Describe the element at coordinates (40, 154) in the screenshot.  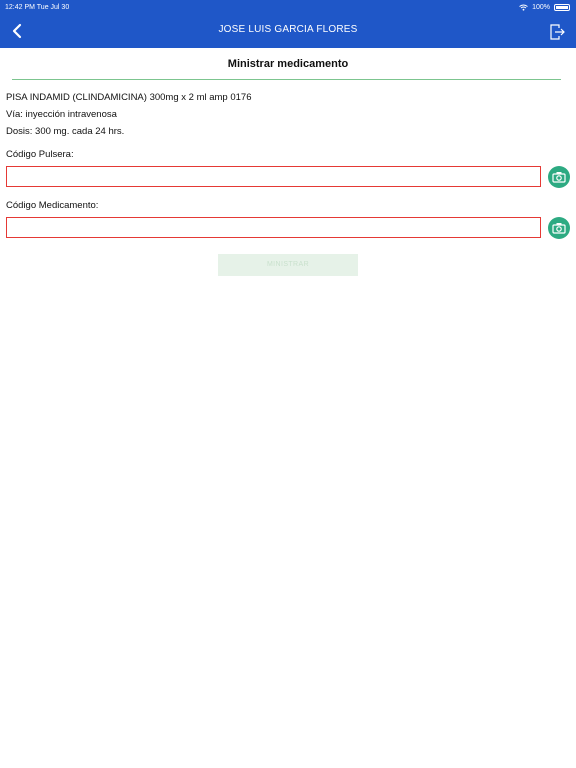
I see `bracelet-code-label: Código Pulsera:` at that location.